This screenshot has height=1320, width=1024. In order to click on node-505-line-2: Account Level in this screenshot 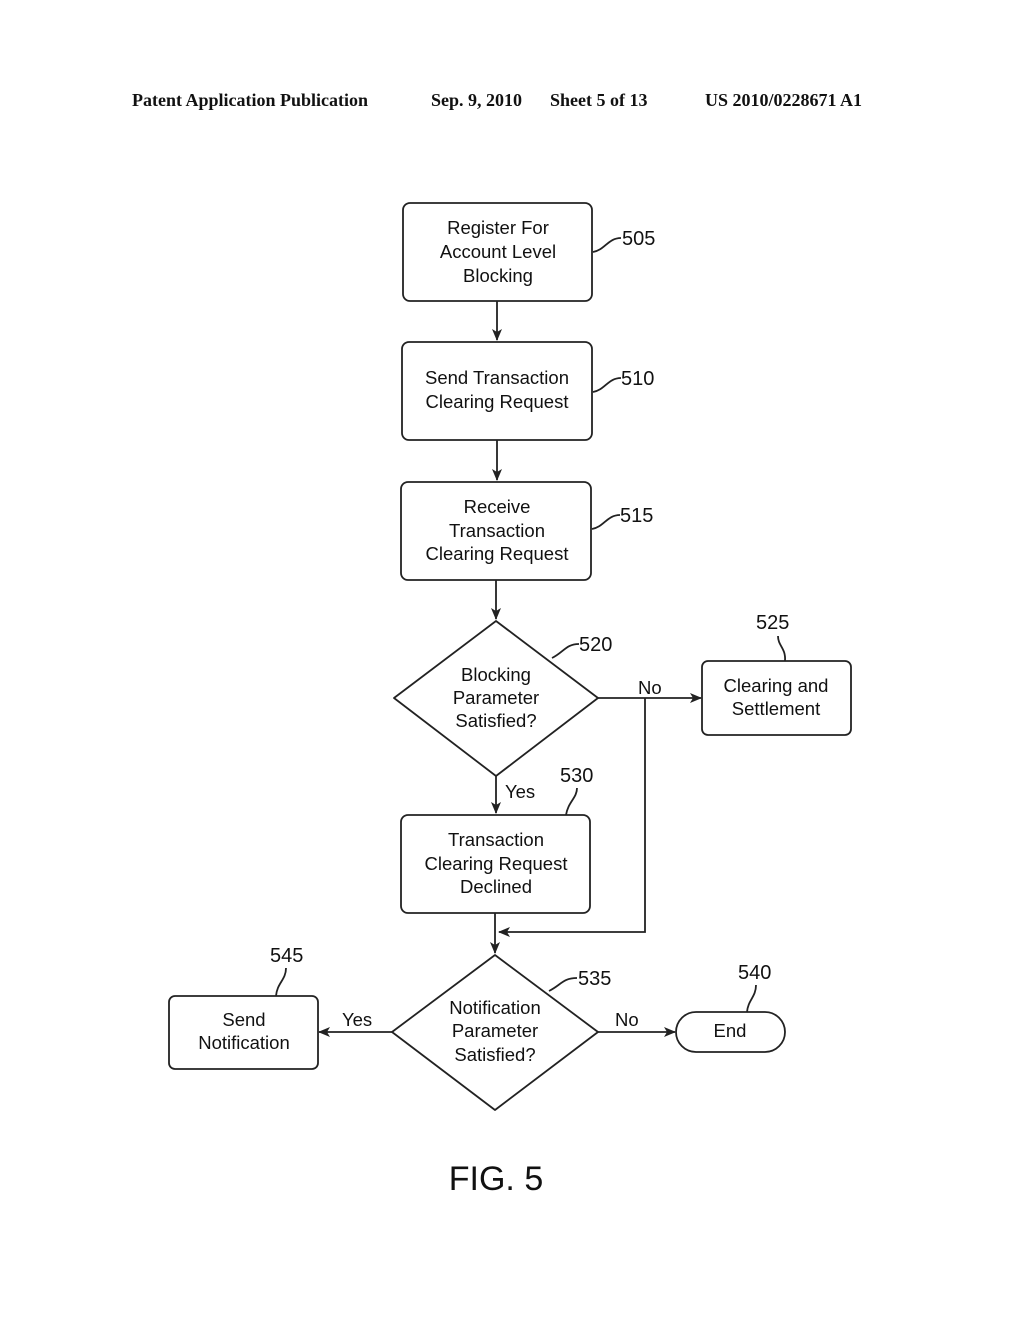, I will do `click(498, 251)`.